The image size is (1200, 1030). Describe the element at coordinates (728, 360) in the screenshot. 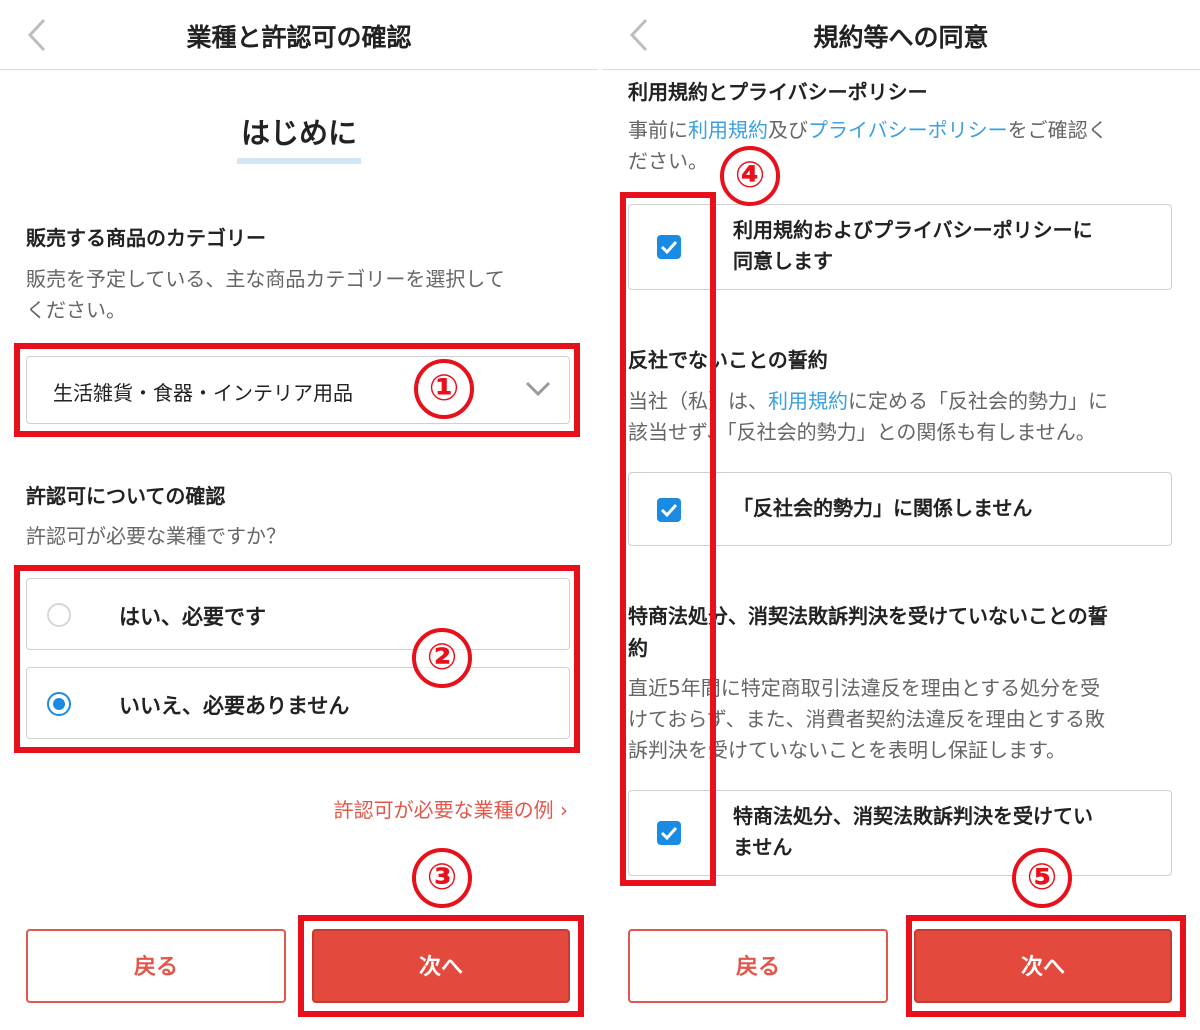

I see `antisocial-label: 反社でないことの誓約` at that location.